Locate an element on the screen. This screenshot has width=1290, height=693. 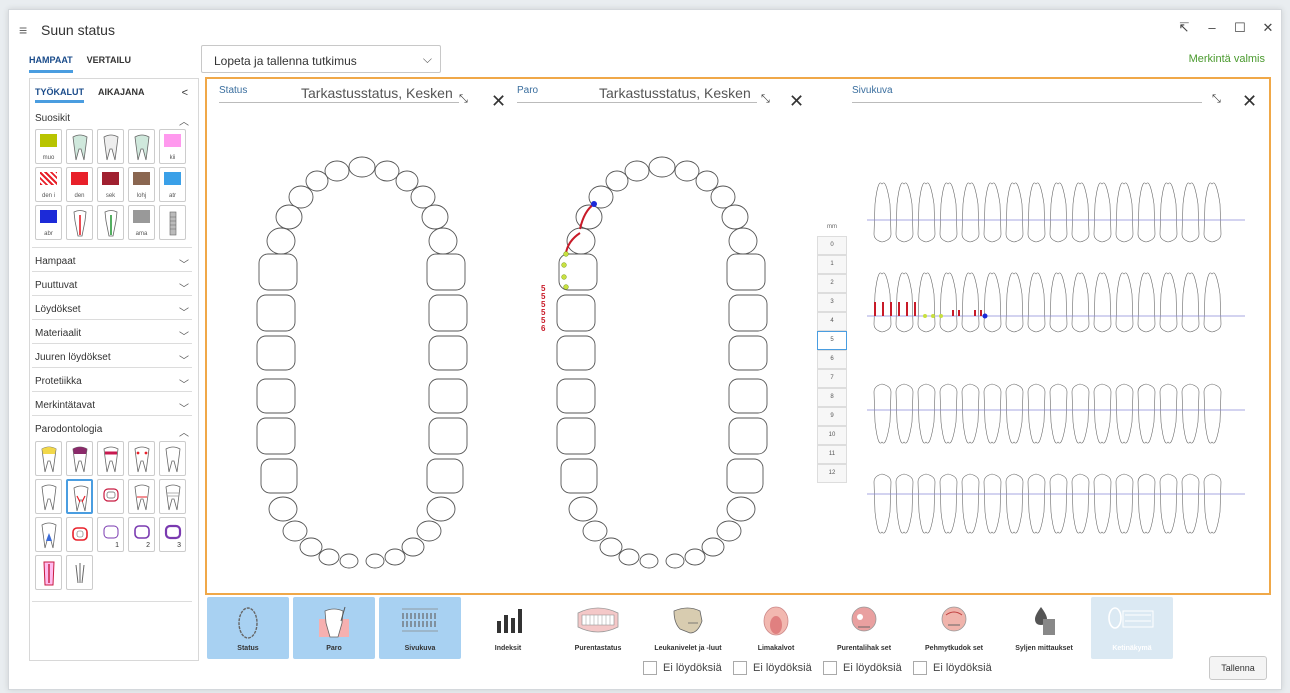
section-loydokset: Löydökset ﹀ is located at coordinates (114, 311).